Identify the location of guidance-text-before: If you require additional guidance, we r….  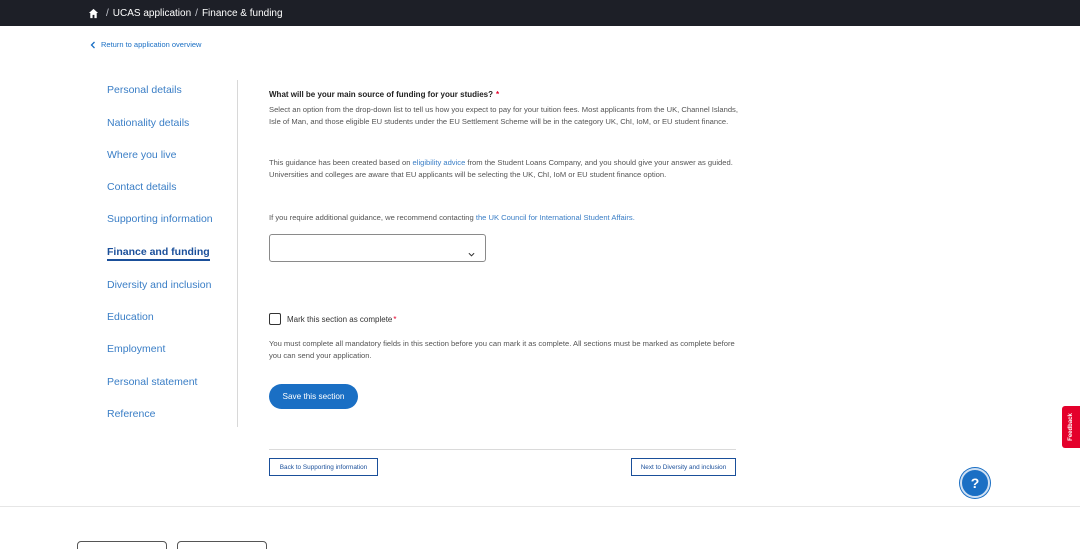
(372, 217).